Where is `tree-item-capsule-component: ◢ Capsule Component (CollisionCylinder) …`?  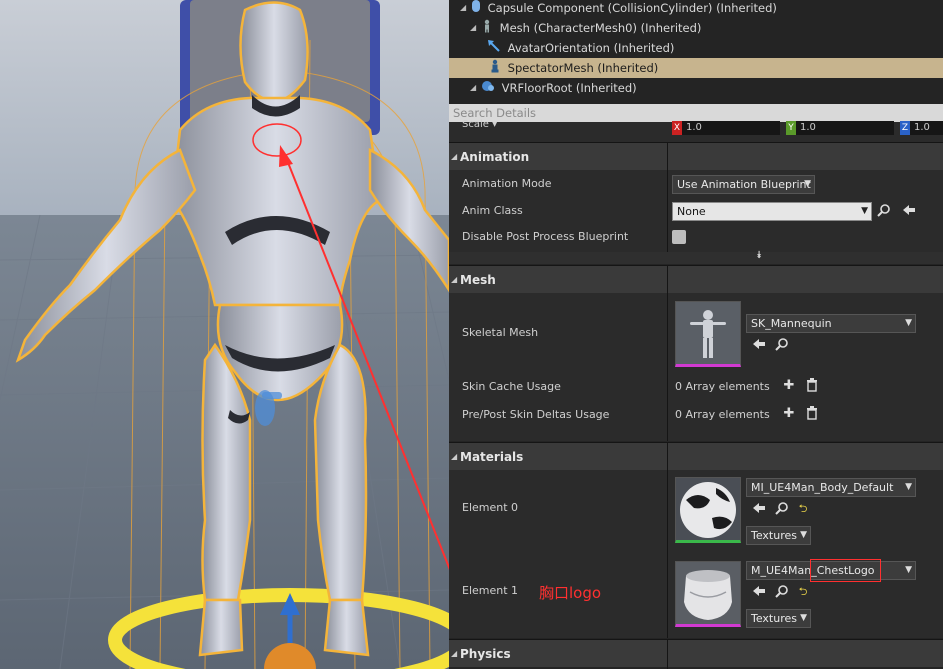 tree-item-capsule-component: ◢ Capsule Component (CollisionCylinder) … is located at coordinates (696, 9).